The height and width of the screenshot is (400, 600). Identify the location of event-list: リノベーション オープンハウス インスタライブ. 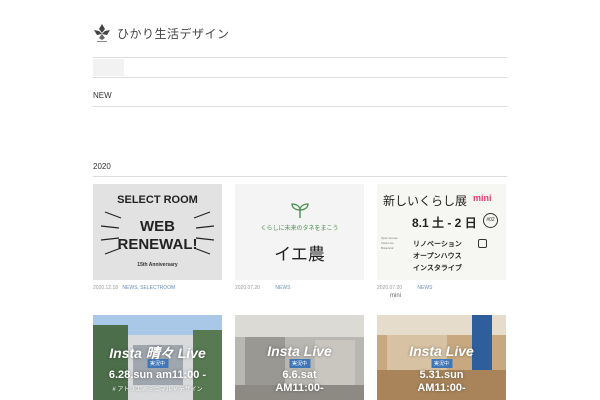
(437, 256).